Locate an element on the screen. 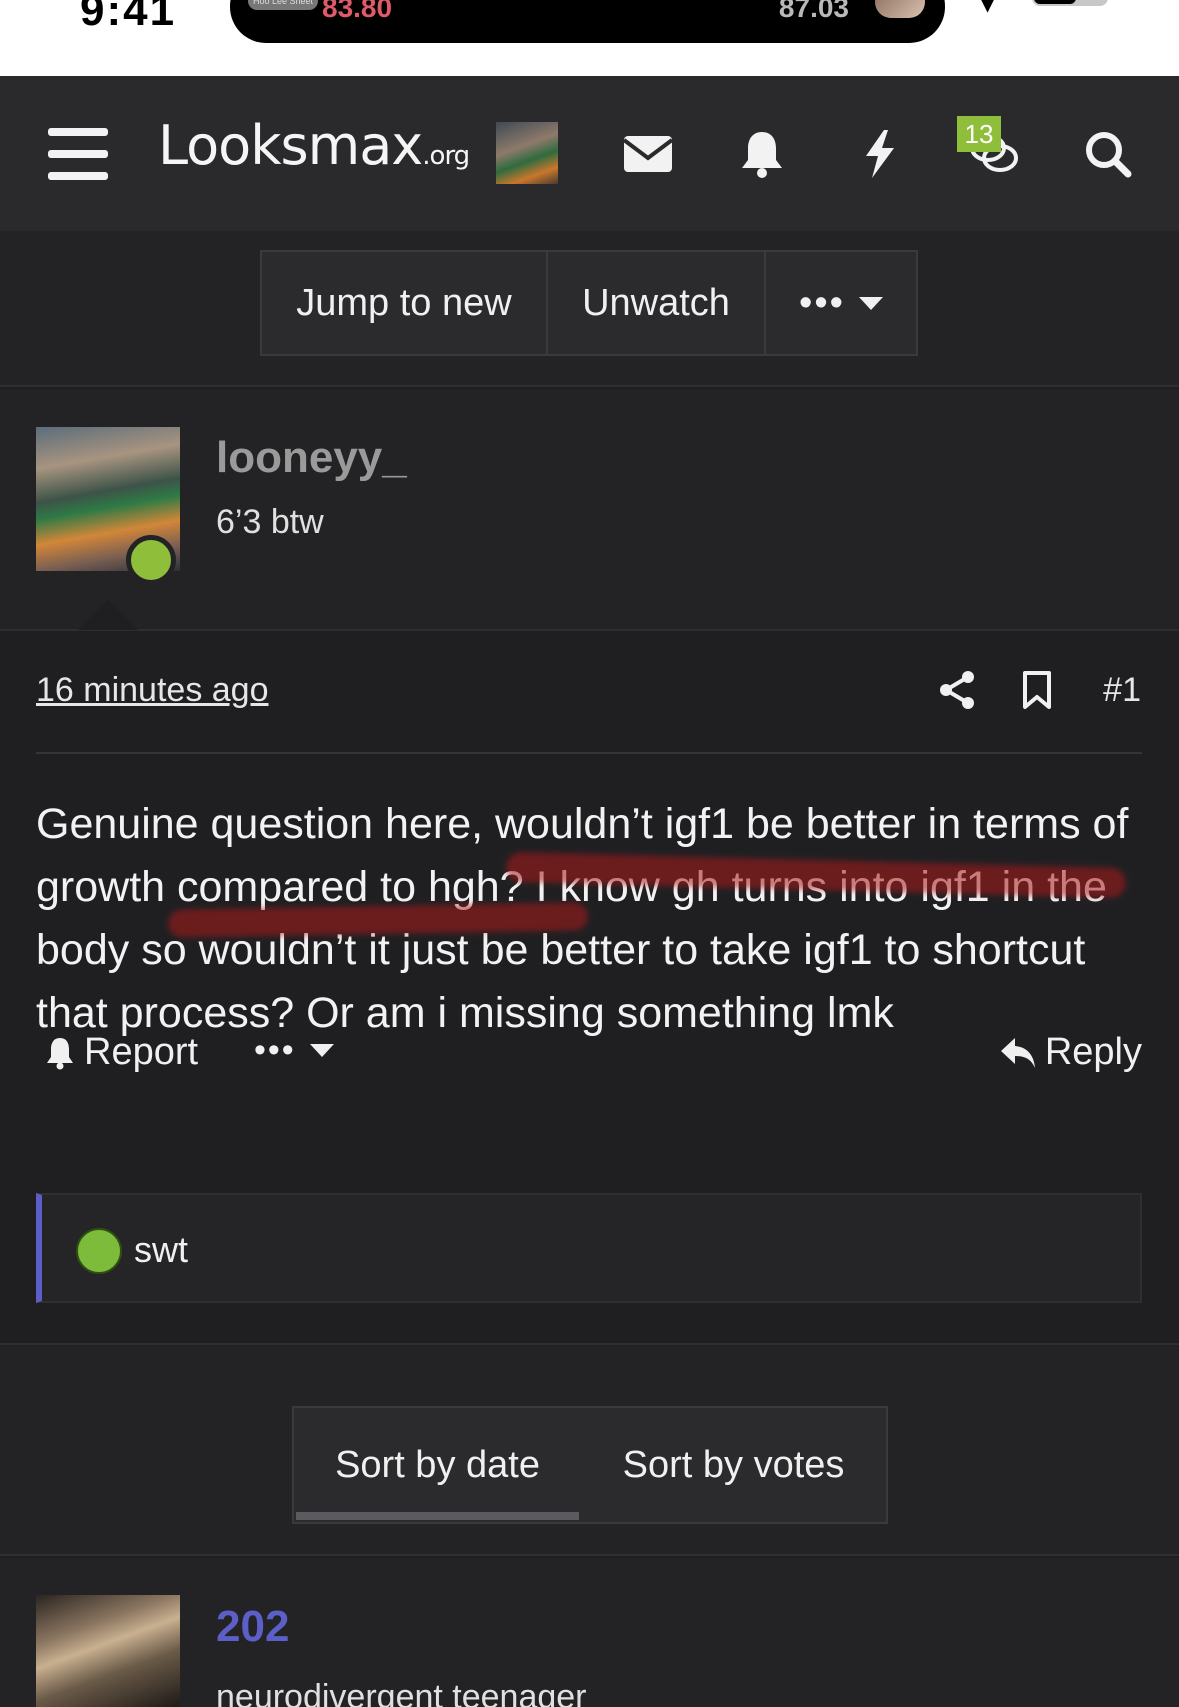 The width and height of the screenshot is (1179, 1707). status-time: 9:41 is located at coordinates (128, 17).